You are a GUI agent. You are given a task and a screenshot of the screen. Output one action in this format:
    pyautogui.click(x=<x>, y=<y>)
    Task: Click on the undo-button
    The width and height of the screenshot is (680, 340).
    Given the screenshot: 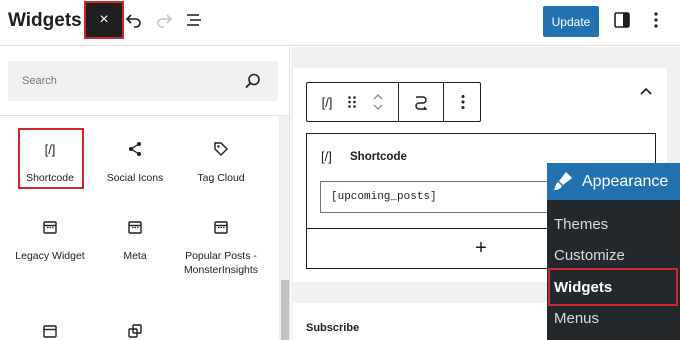 What is the action you would take?
    pyautogui.click(x=134, y=20)
    